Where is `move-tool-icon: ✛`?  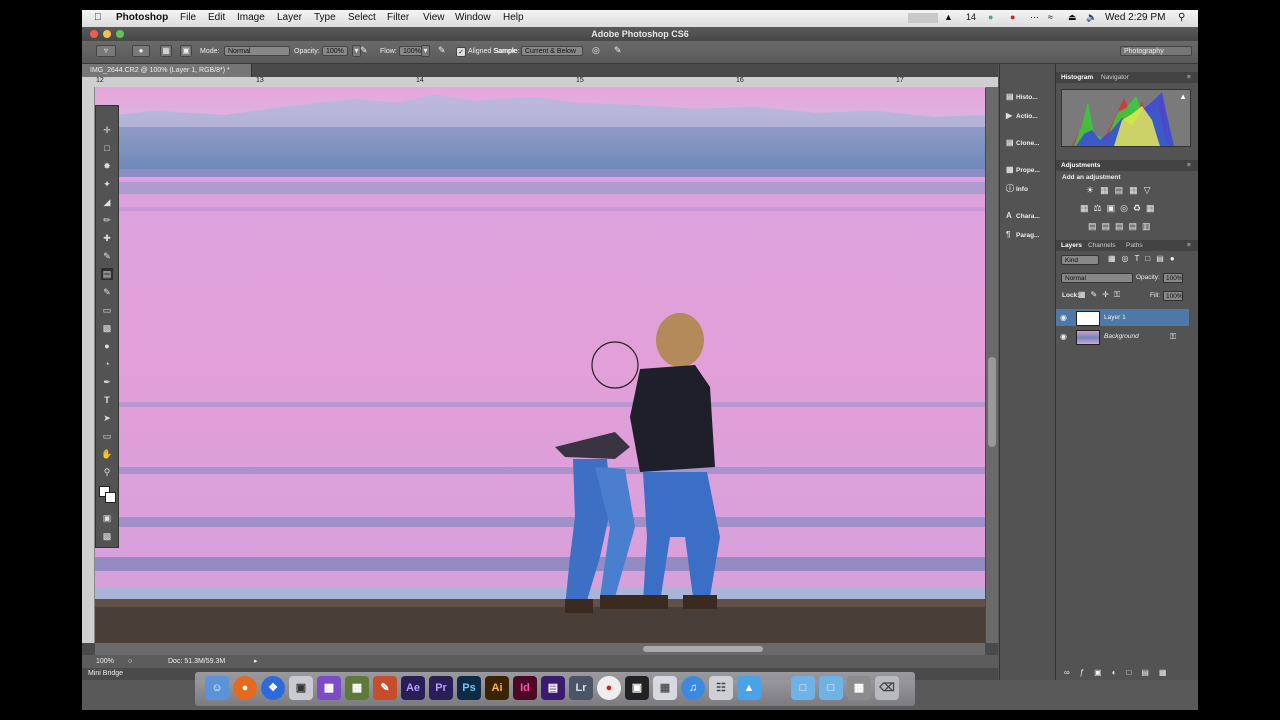
move-tool-icon: ✛ is located at coordinates (107, 130).